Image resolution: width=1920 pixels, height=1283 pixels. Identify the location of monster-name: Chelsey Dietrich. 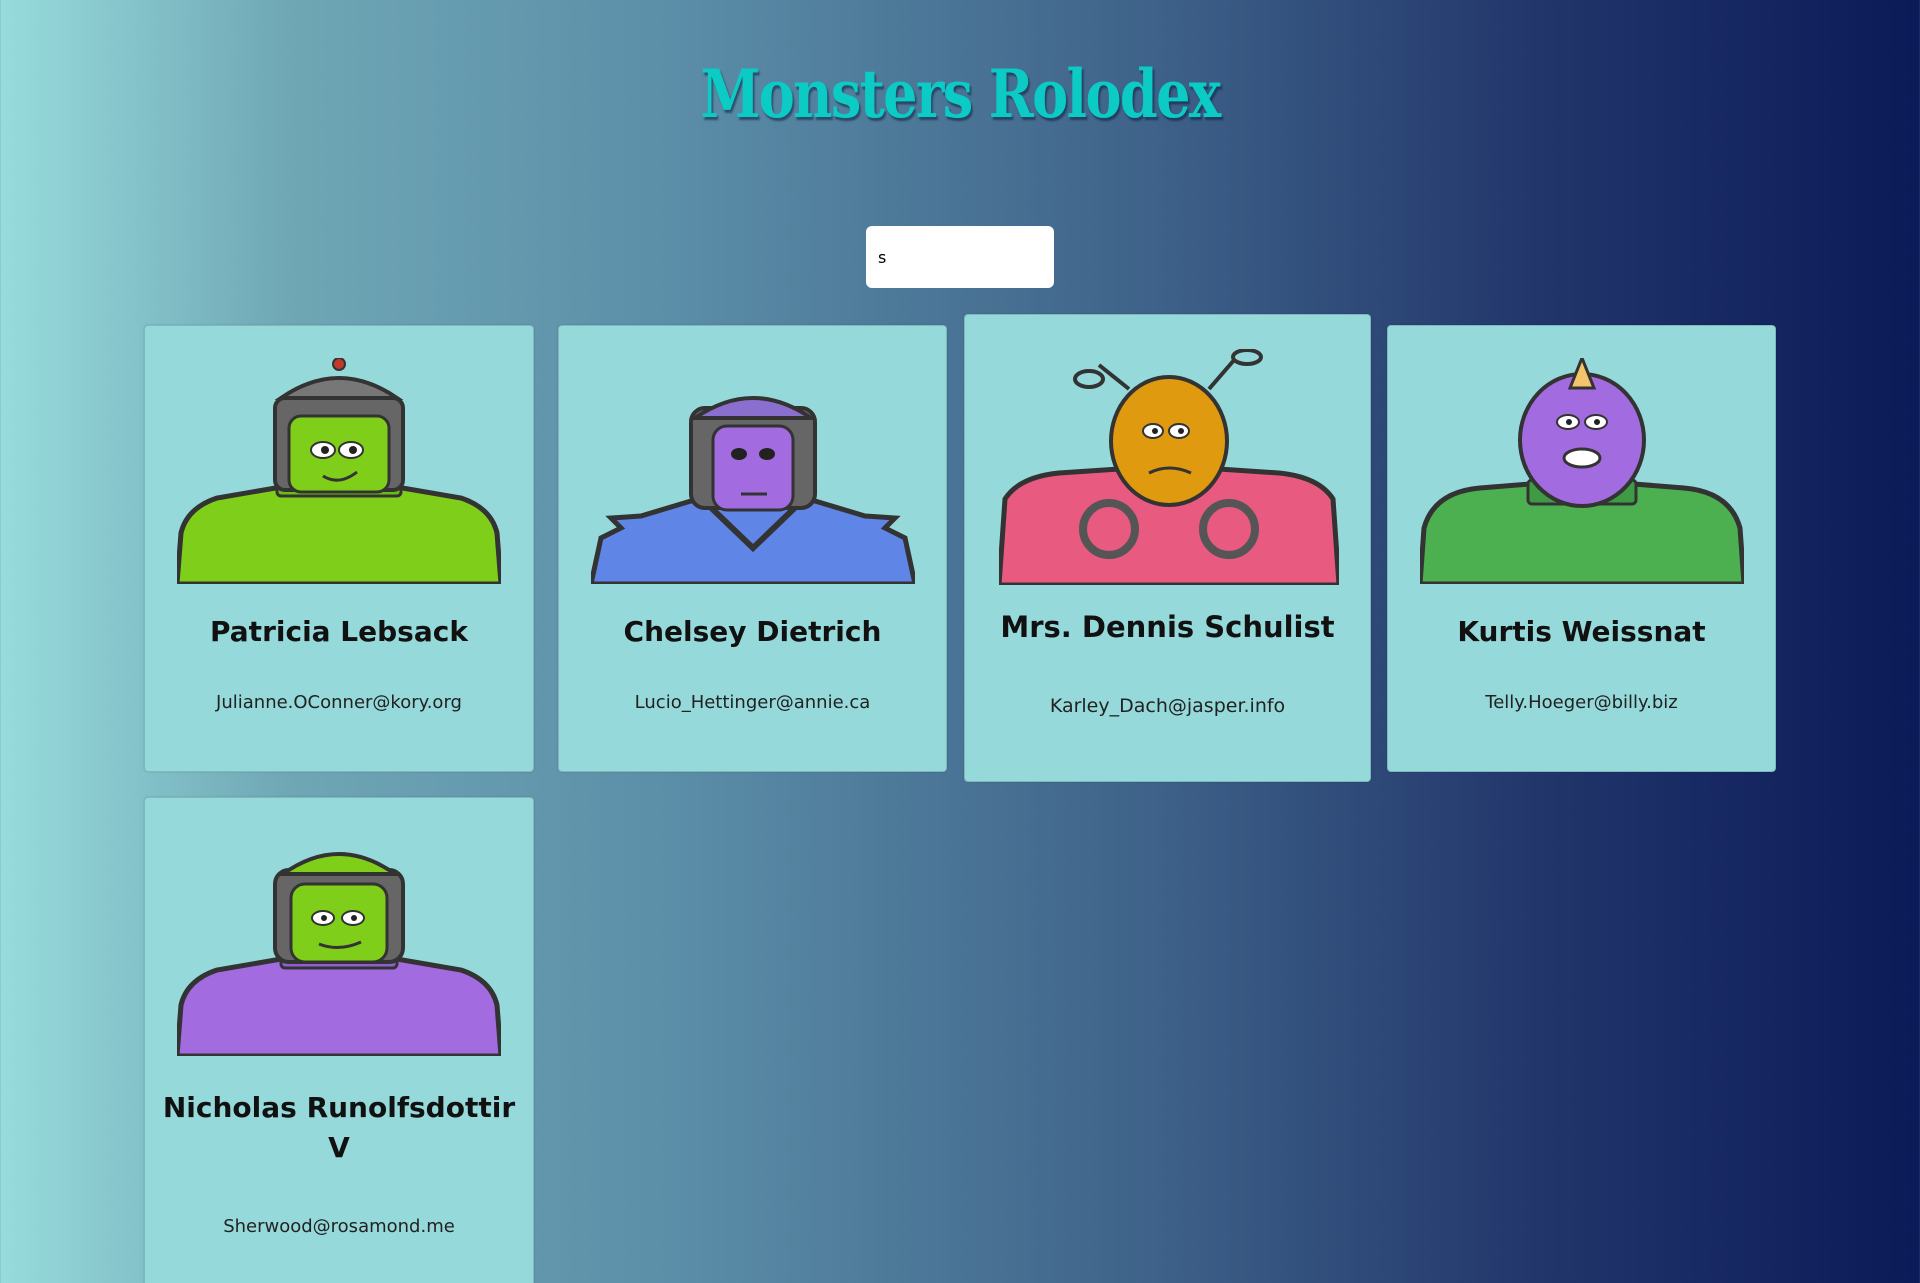
(752, 631).